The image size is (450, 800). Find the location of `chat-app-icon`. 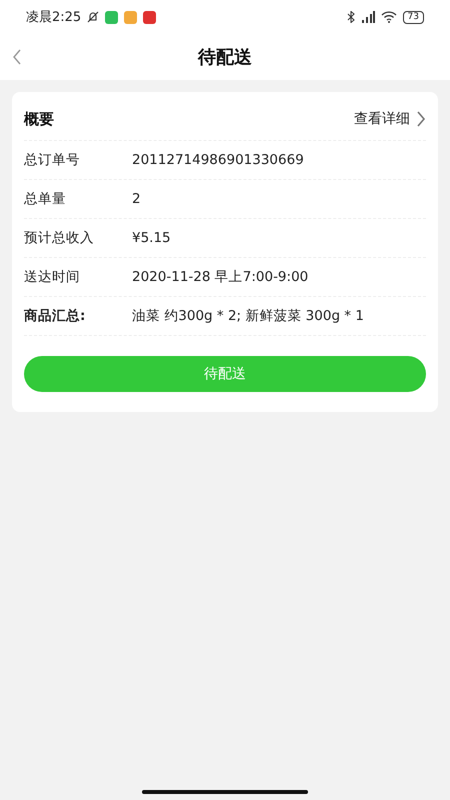

chat-app-icon is located at coordinates (111, 17).